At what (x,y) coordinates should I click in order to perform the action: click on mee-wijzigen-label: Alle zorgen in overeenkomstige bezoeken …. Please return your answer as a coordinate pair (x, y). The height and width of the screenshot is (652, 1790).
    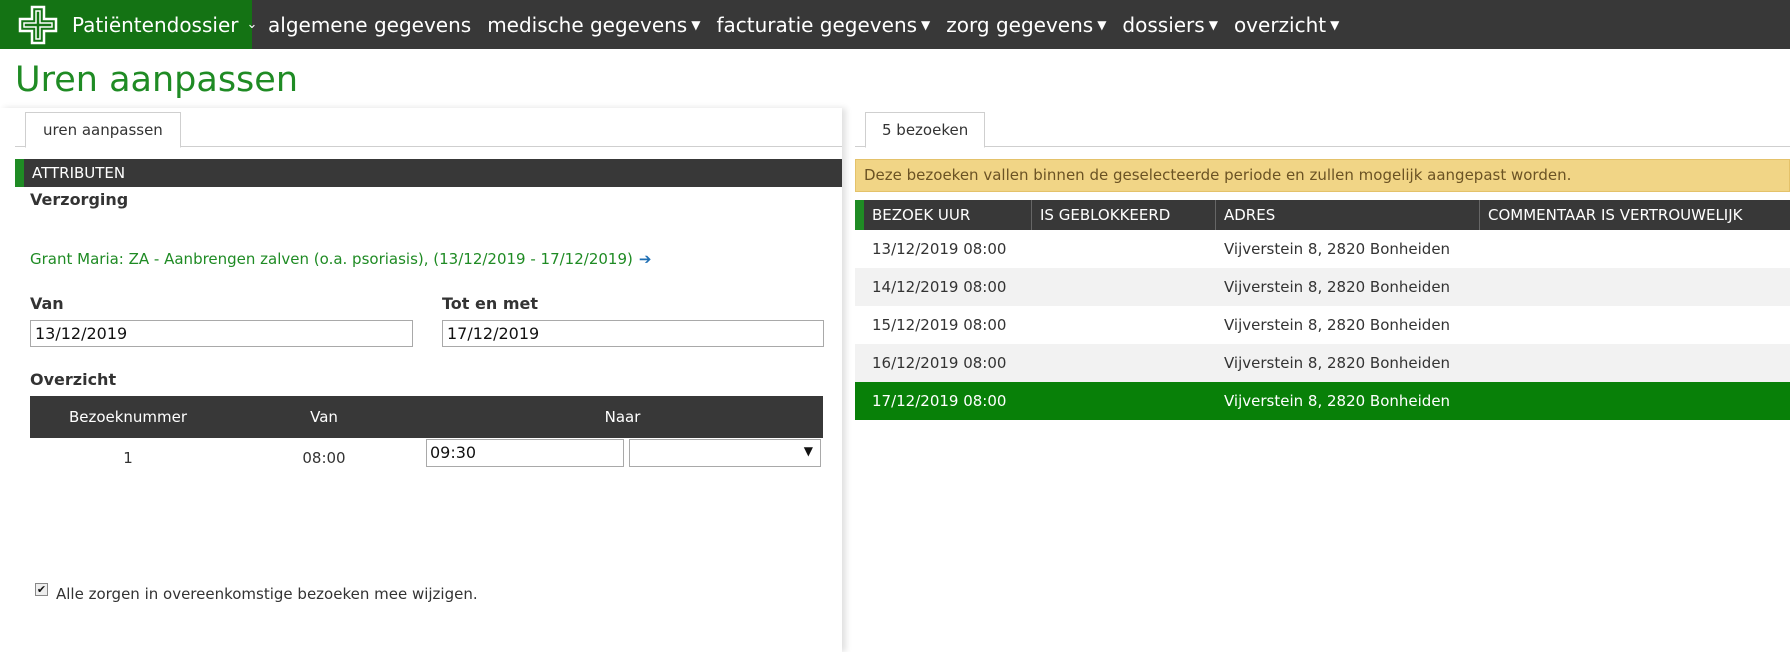
    Looking at the image, I should click on (267, 594).